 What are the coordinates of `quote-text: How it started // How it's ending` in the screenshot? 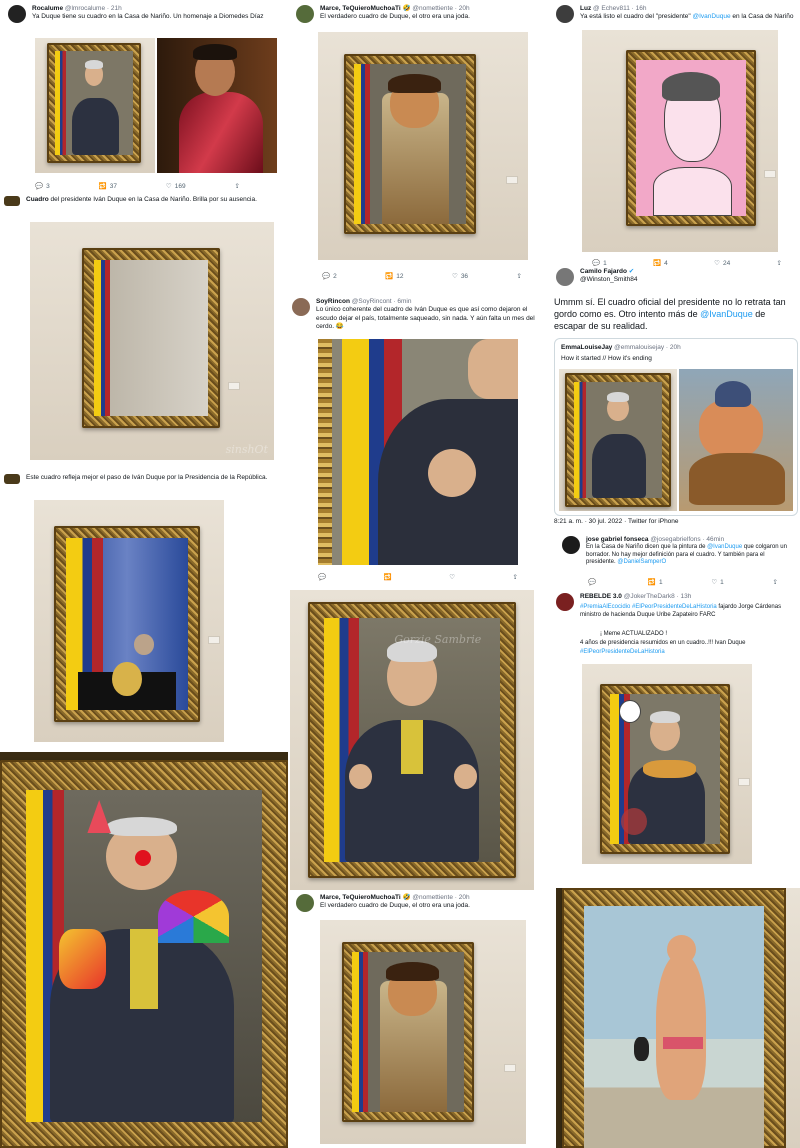 It's located at (606, 358).